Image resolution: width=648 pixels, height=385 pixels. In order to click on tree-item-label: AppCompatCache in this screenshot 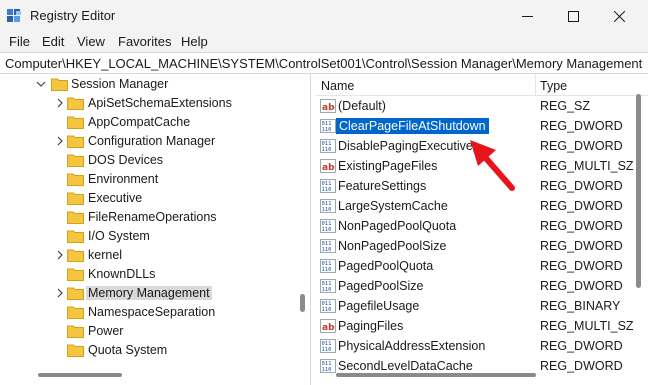, I will do `click(139, 122)`.